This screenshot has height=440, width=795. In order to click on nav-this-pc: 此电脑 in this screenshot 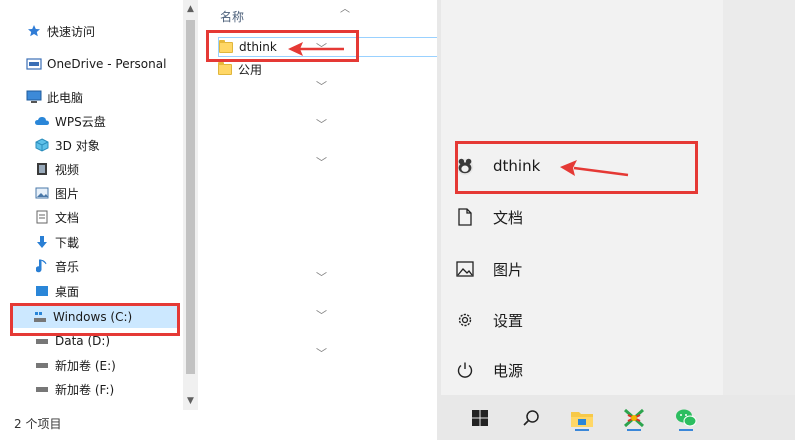, I will do `click(54, 97)`.